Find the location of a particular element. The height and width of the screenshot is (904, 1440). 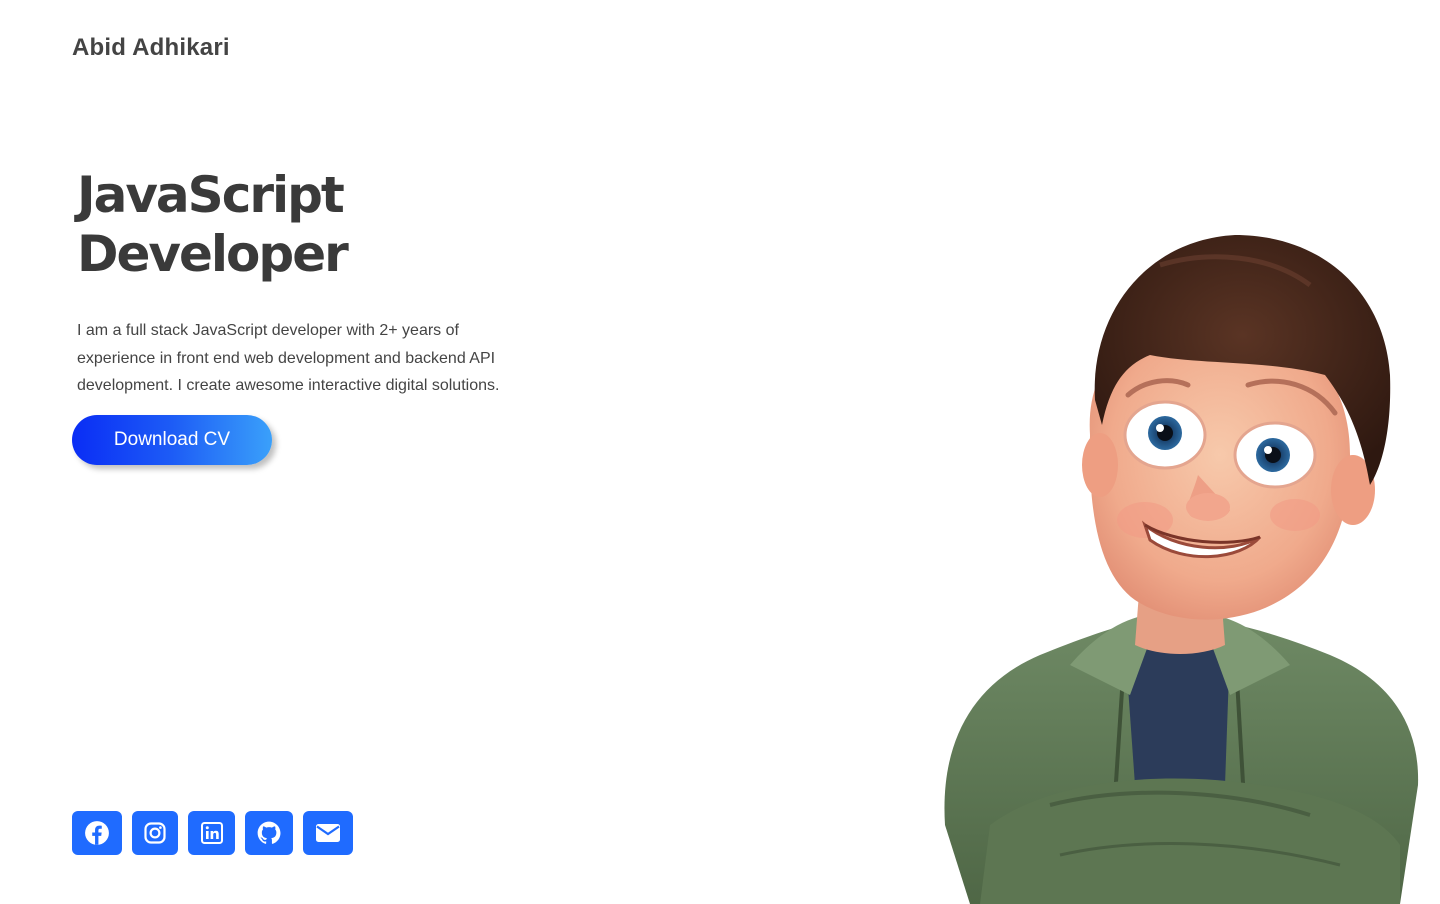

email-link is located at coordinates (328, 833).